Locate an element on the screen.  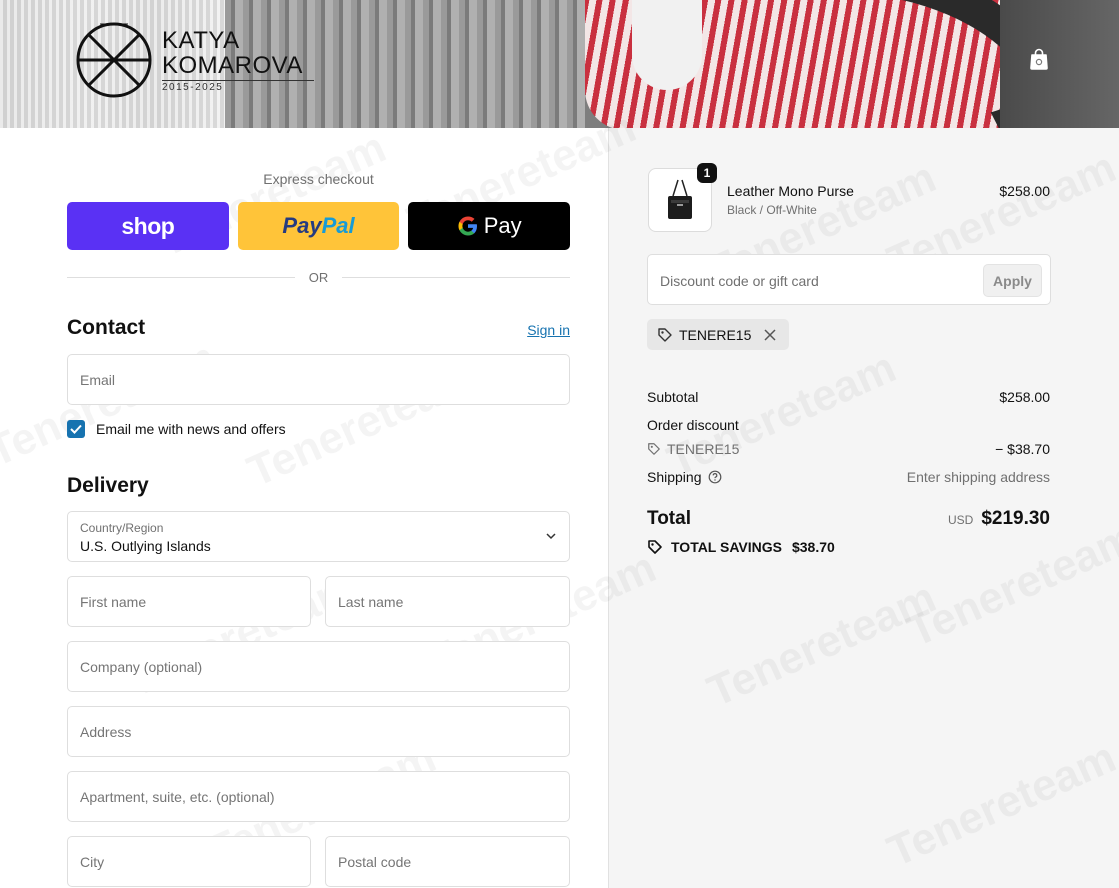
brand-name-line2: KOMAROVA is located at coordinates (232, 65).